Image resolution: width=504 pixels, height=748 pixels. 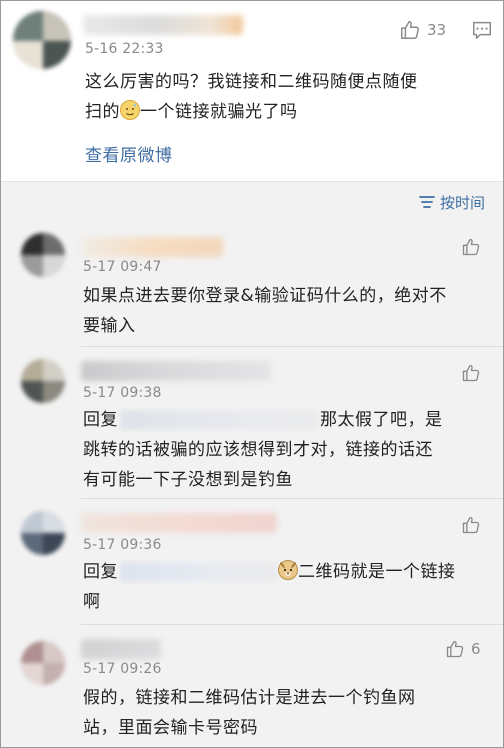 What do you see at coordinates (249, 713) in the screenshot?
I see `comment-text: 假的，链接和二维码估计是进去一个钓鱼网 站，里面会输卡号密码` at bounding box center [249, 713].